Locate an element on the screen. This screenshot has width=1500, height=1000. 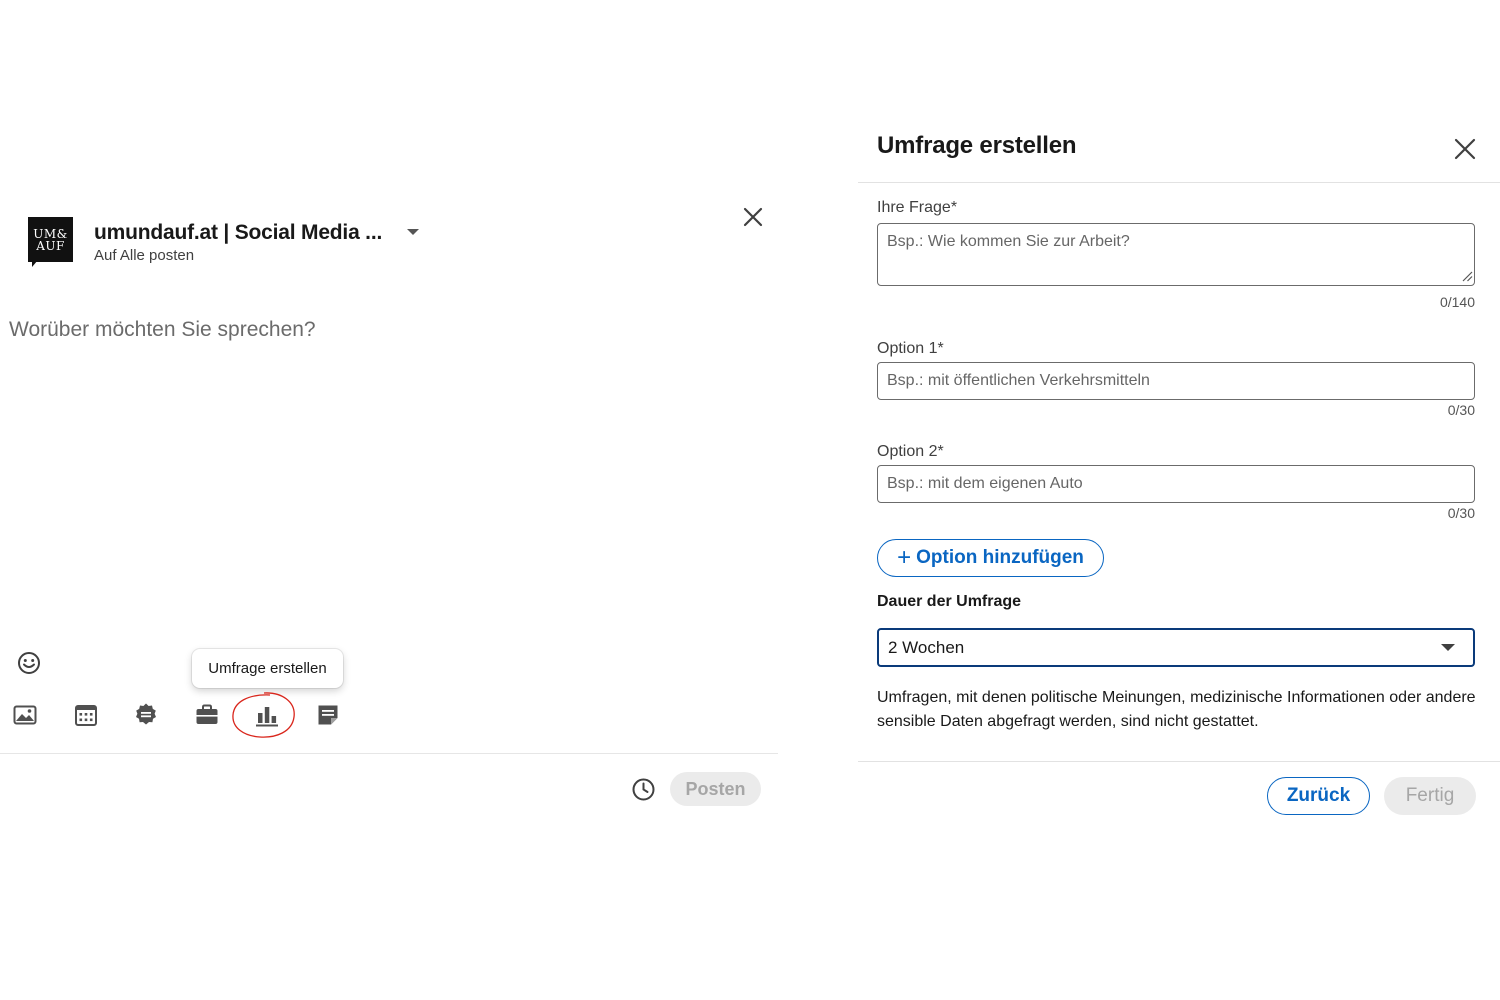
calendar-icon is located at coordinates (86, 715).